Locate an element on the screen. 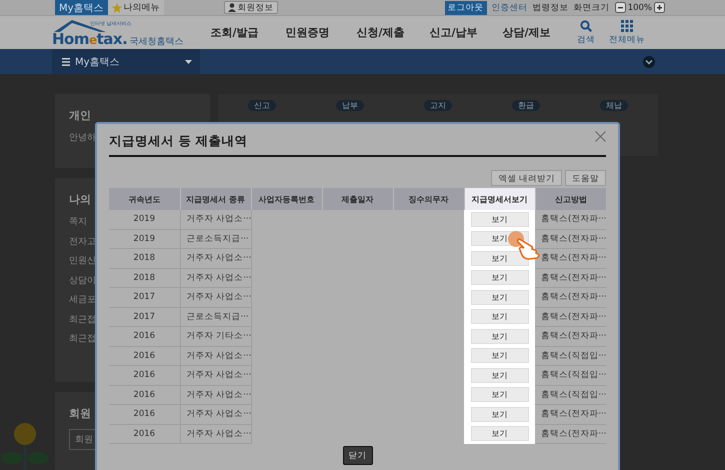 Image resolution: width=725 pixels, height=470 pixels. panel-link: 상담이 is located at coordinates (82, 284).